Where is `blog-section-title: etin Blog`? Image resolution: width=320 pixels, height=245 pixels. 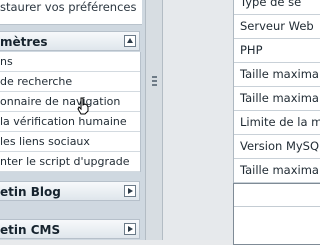
blog-section-title: etin Blog is located at coordinates (30, 192).